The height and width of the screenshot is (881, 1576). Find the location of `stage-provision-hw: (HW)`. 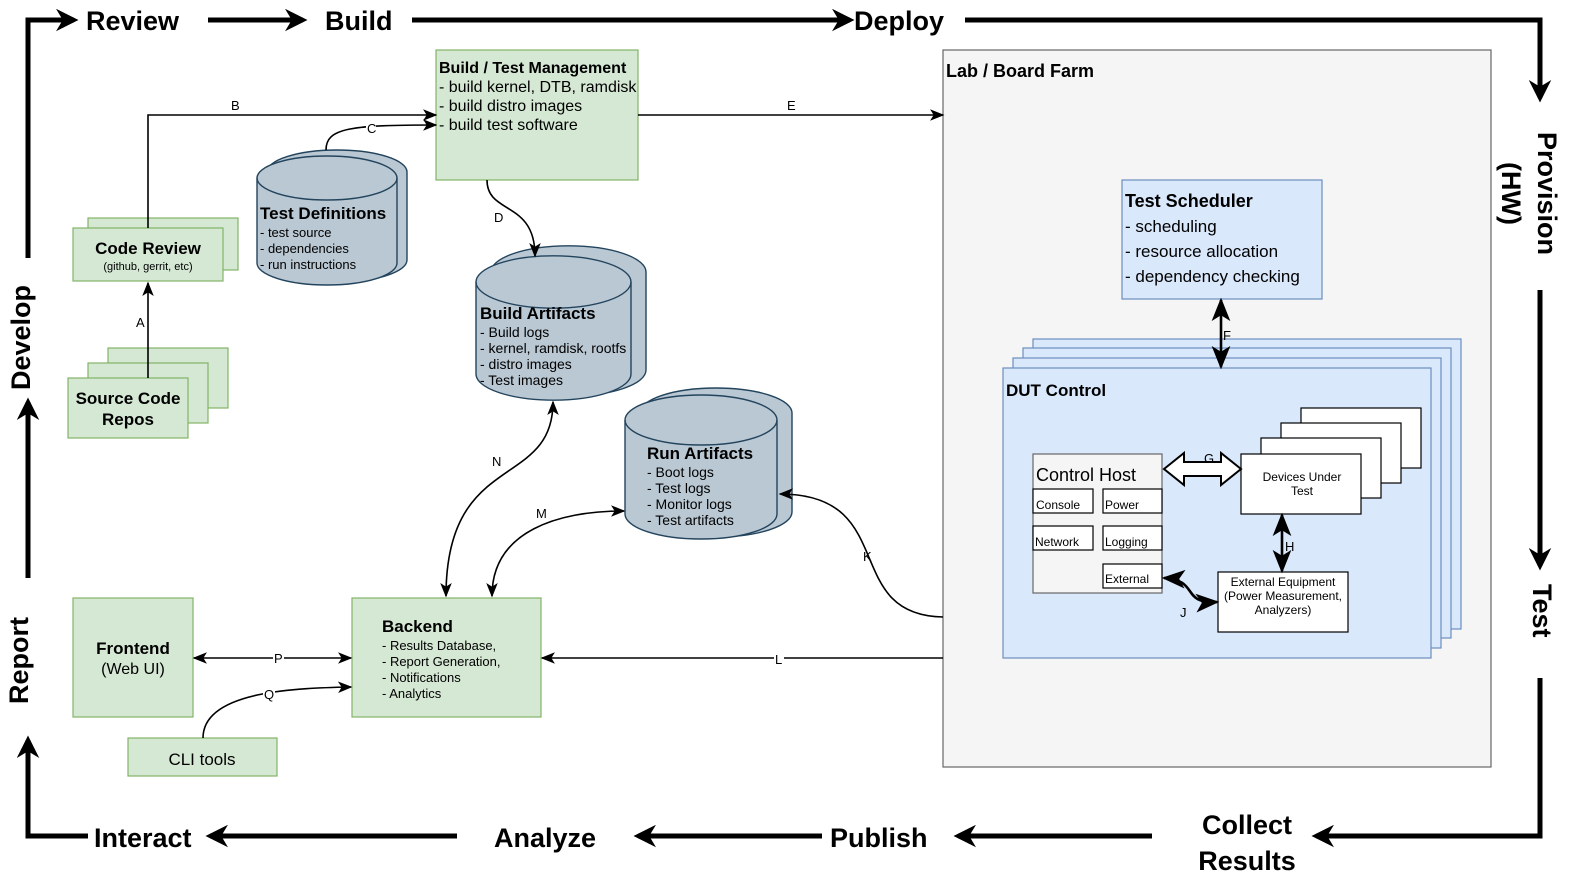

stage-provision-hw: (HW) is located at coordinates (1511, 193).